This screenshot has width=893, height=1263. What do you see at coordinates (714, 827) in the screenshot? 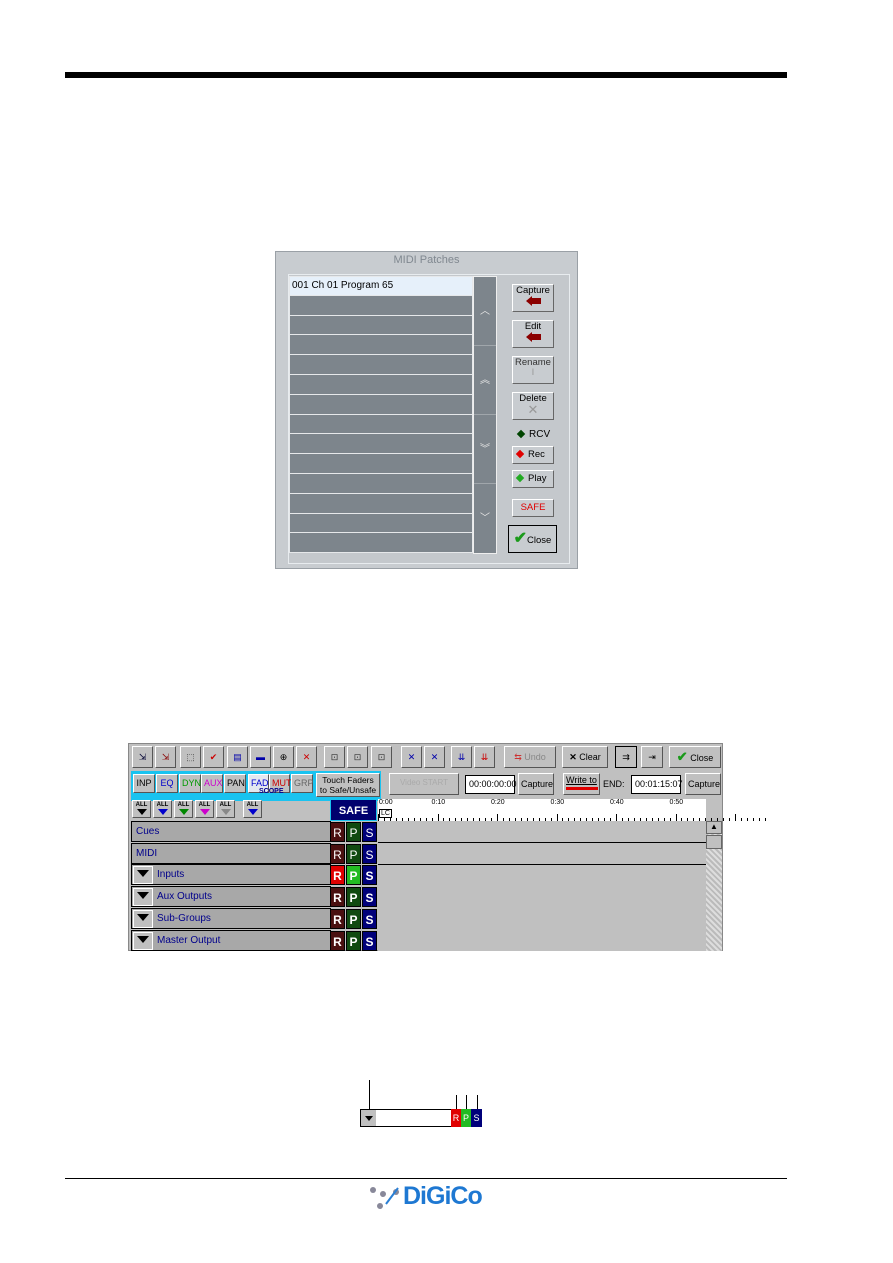
I see `scroll-up-icon: ▲` at bounding box center [714, 827].